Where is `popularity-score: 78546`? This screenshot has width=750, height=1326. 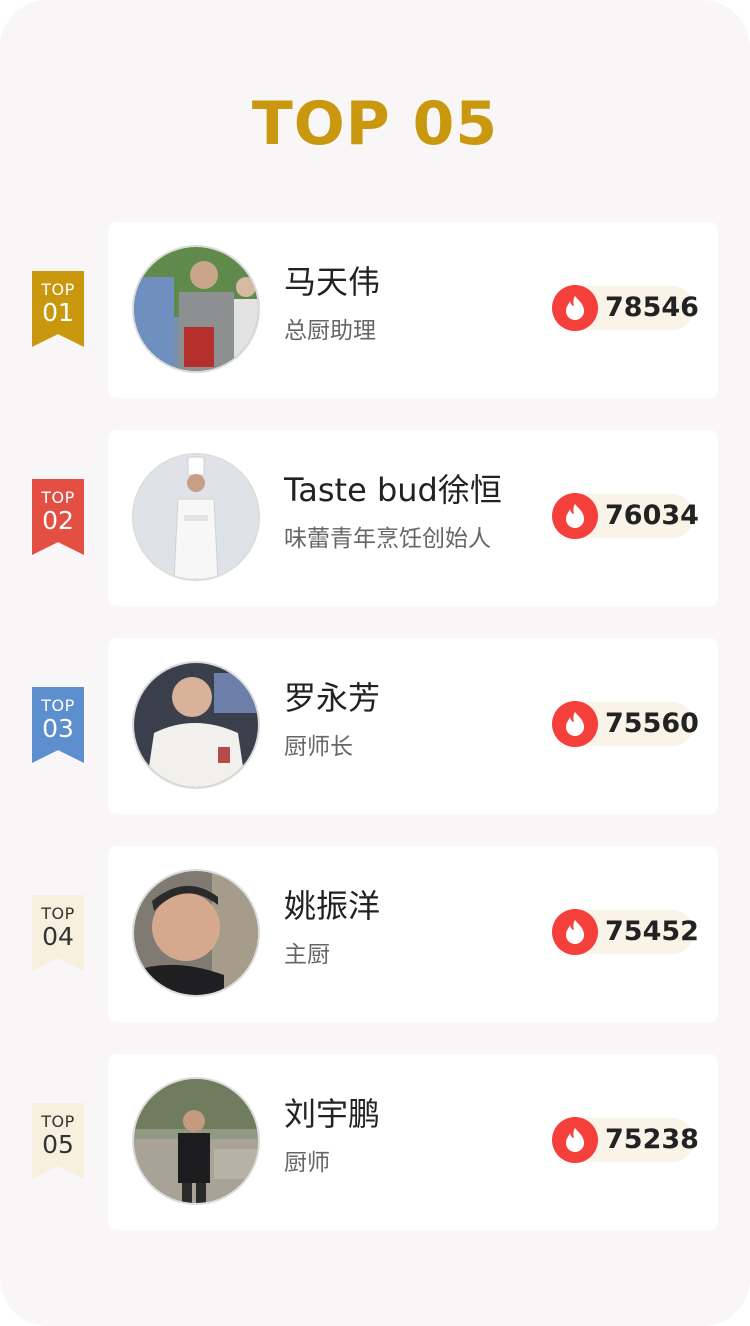
popularity-score: 78546 is located at coordinates (652, 307).